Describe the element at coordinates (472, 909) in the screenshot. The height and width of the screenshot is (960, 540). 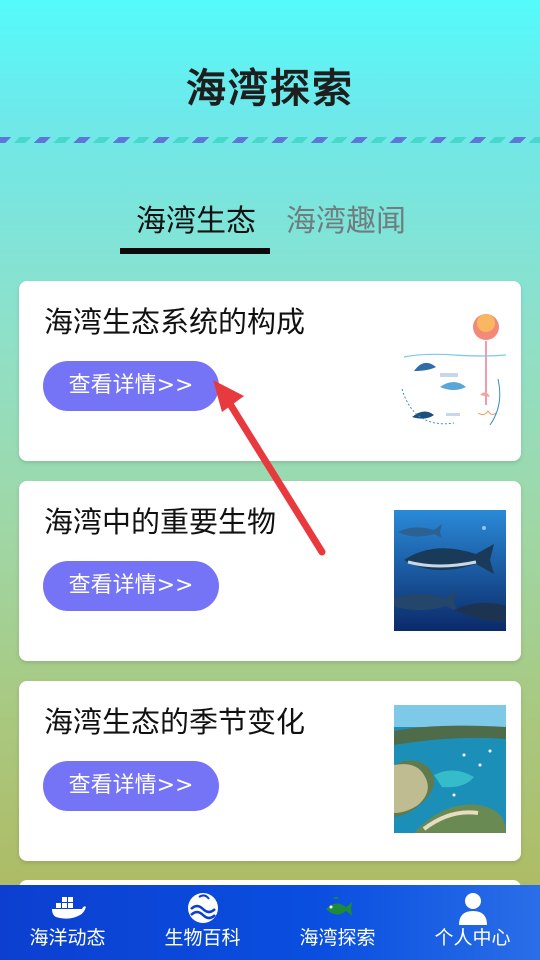
I see `user-icon` at that location.